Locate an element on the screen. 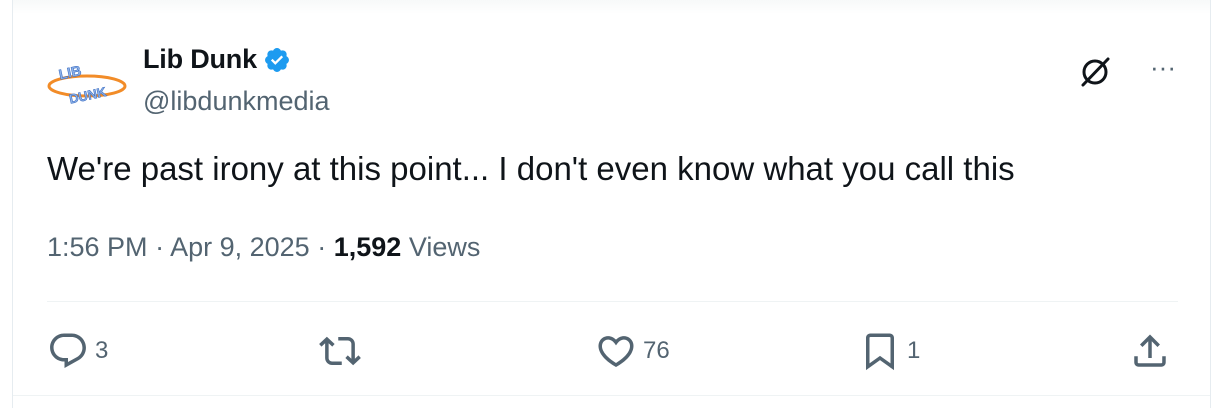  reply-count: 3 is located at coordinates (102, 350).